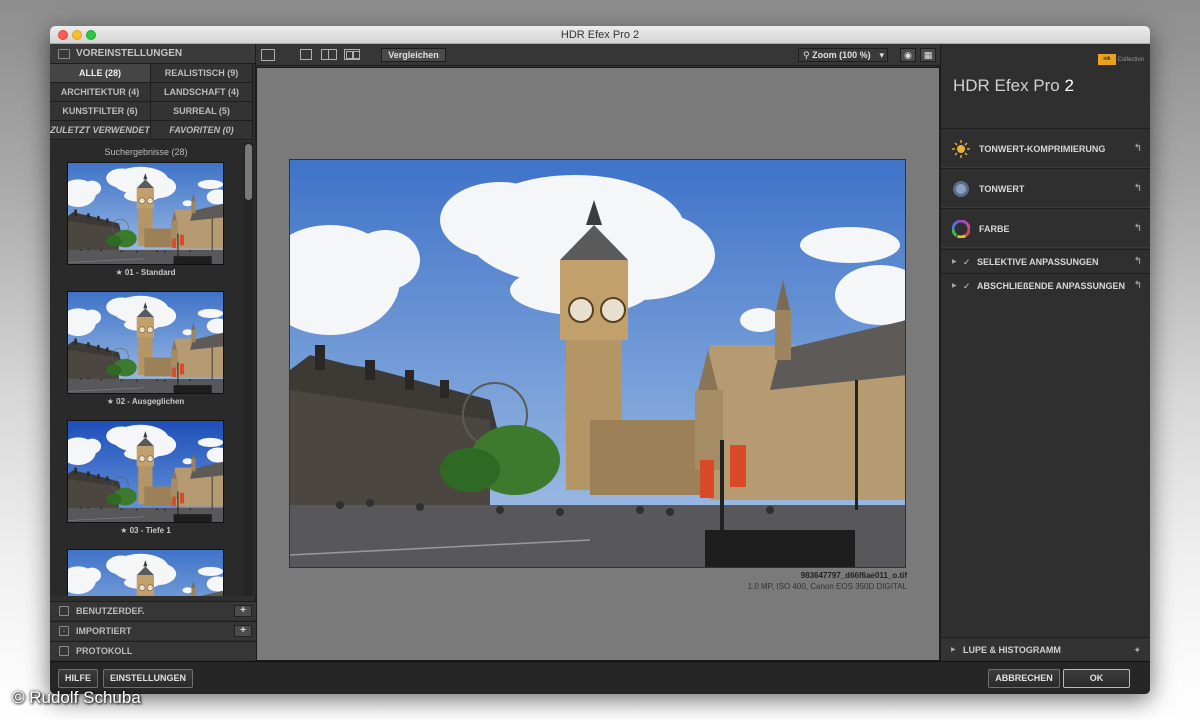 The height and width of the screenshot is (720, 1200). I want to click on section-selective: ▶ ✓ SELEKTIVE ANPASSUNGEN ↰, so click(1045, 261).